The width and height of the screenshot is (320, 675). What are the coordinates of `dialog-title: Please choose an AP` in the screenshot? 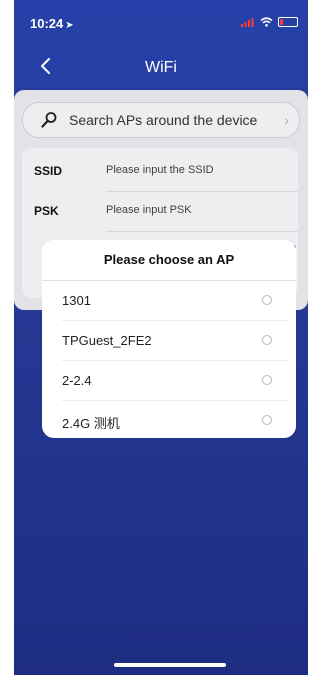 It's located at (169, 260).